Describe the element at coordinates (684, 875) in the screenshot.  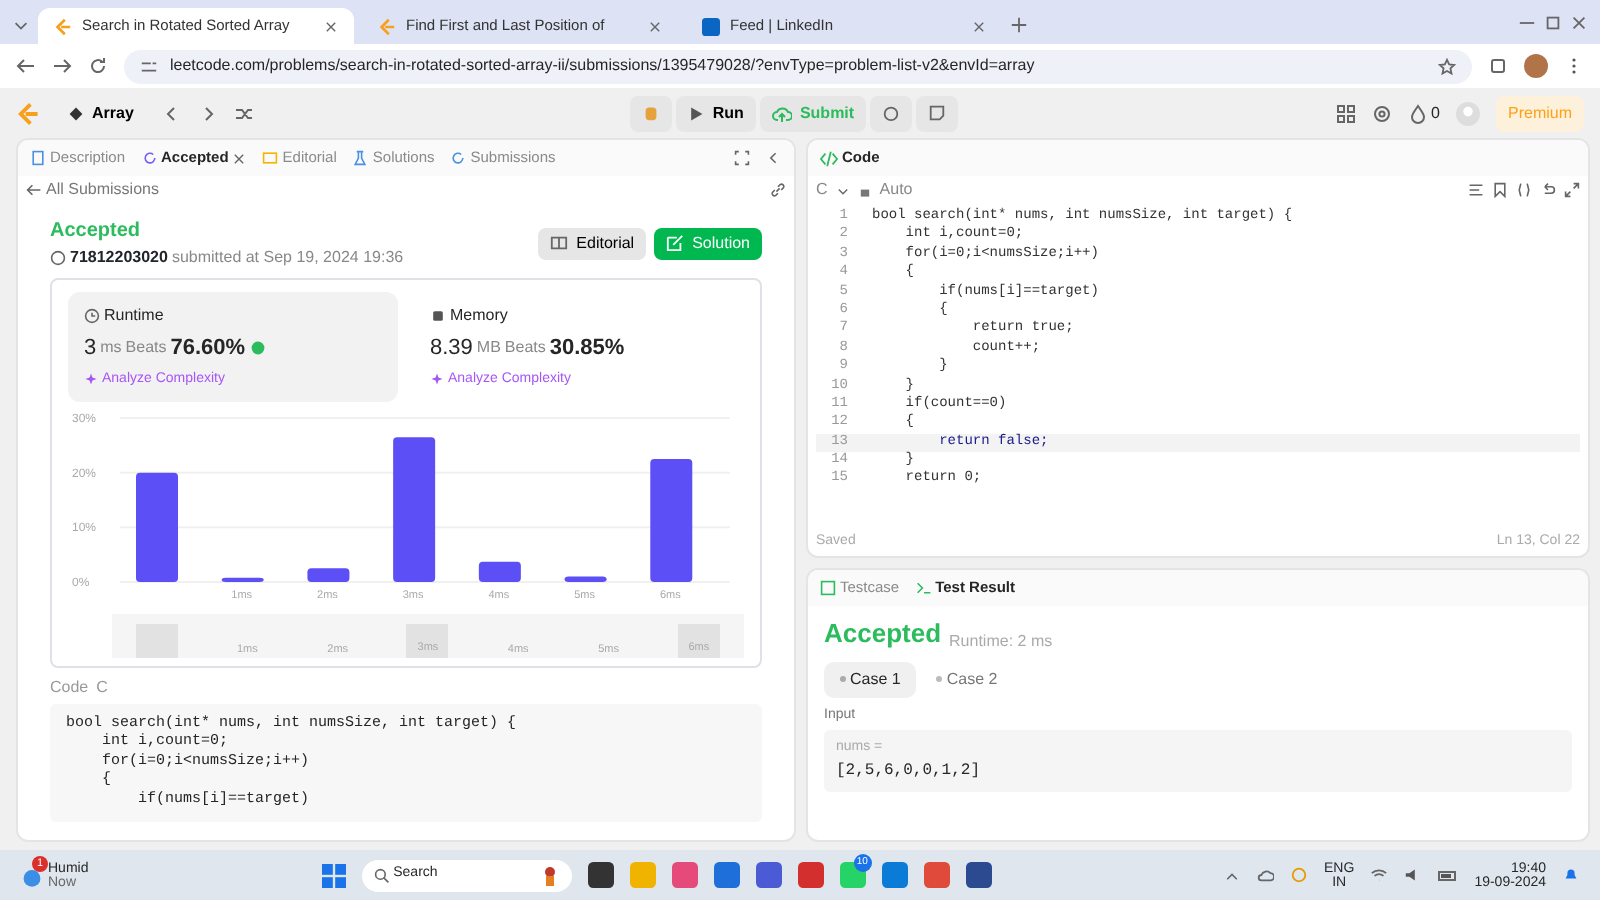
I see `store-icon` at that location.